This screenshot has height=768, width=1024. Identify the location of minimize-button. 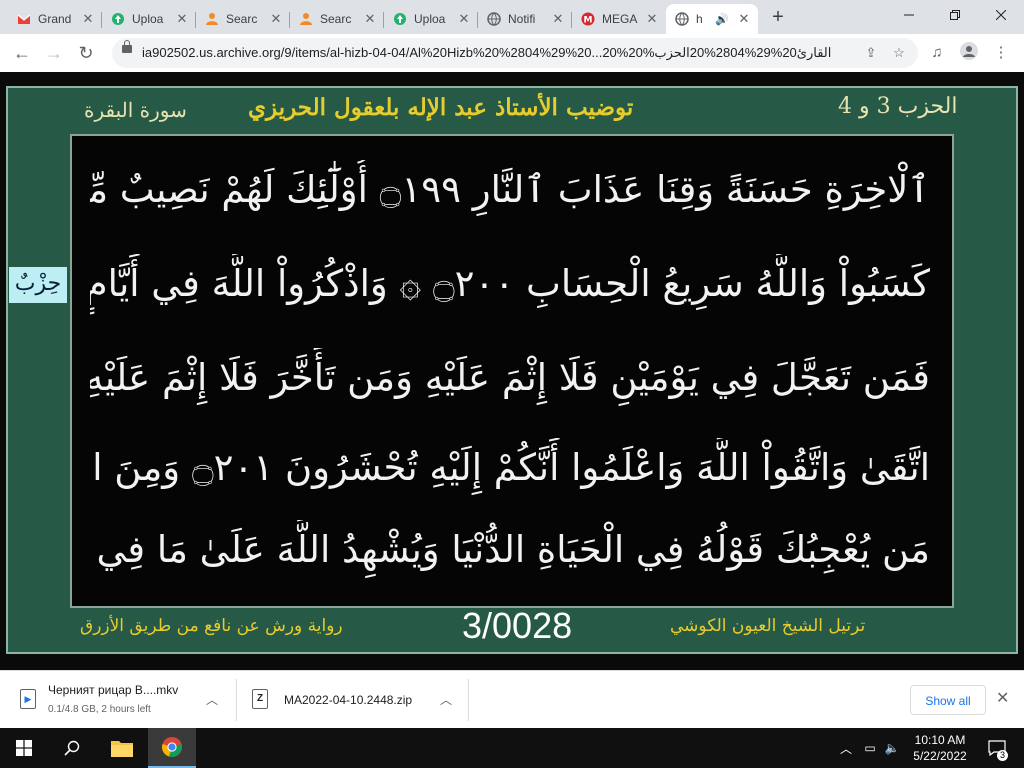
(909, 15).